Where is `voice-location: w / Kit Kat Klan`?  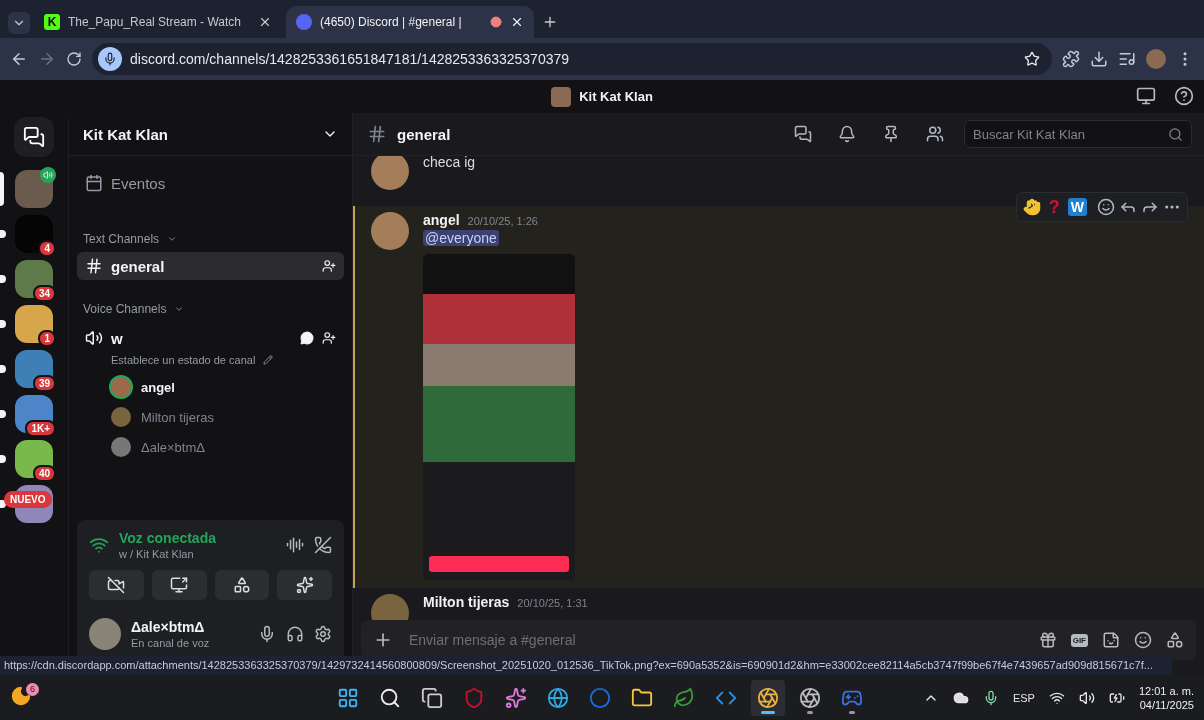 voice-location: w / Kit Kat Klan is located at coordinates (197, 554).